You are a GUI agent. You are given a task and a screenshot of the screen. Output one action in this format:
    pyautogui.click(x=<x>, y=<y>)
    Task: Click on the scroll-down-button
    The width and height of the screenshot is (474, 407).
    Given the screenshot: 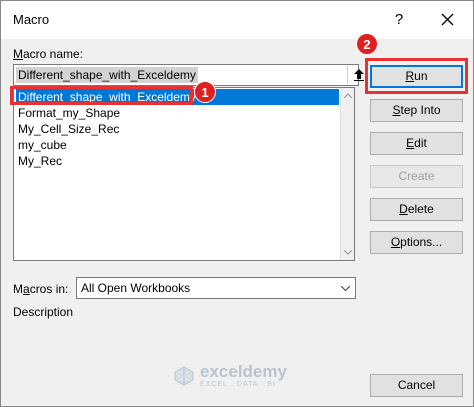 What is the action you would take?
    pyautogui.click(x=348, y=252)
    